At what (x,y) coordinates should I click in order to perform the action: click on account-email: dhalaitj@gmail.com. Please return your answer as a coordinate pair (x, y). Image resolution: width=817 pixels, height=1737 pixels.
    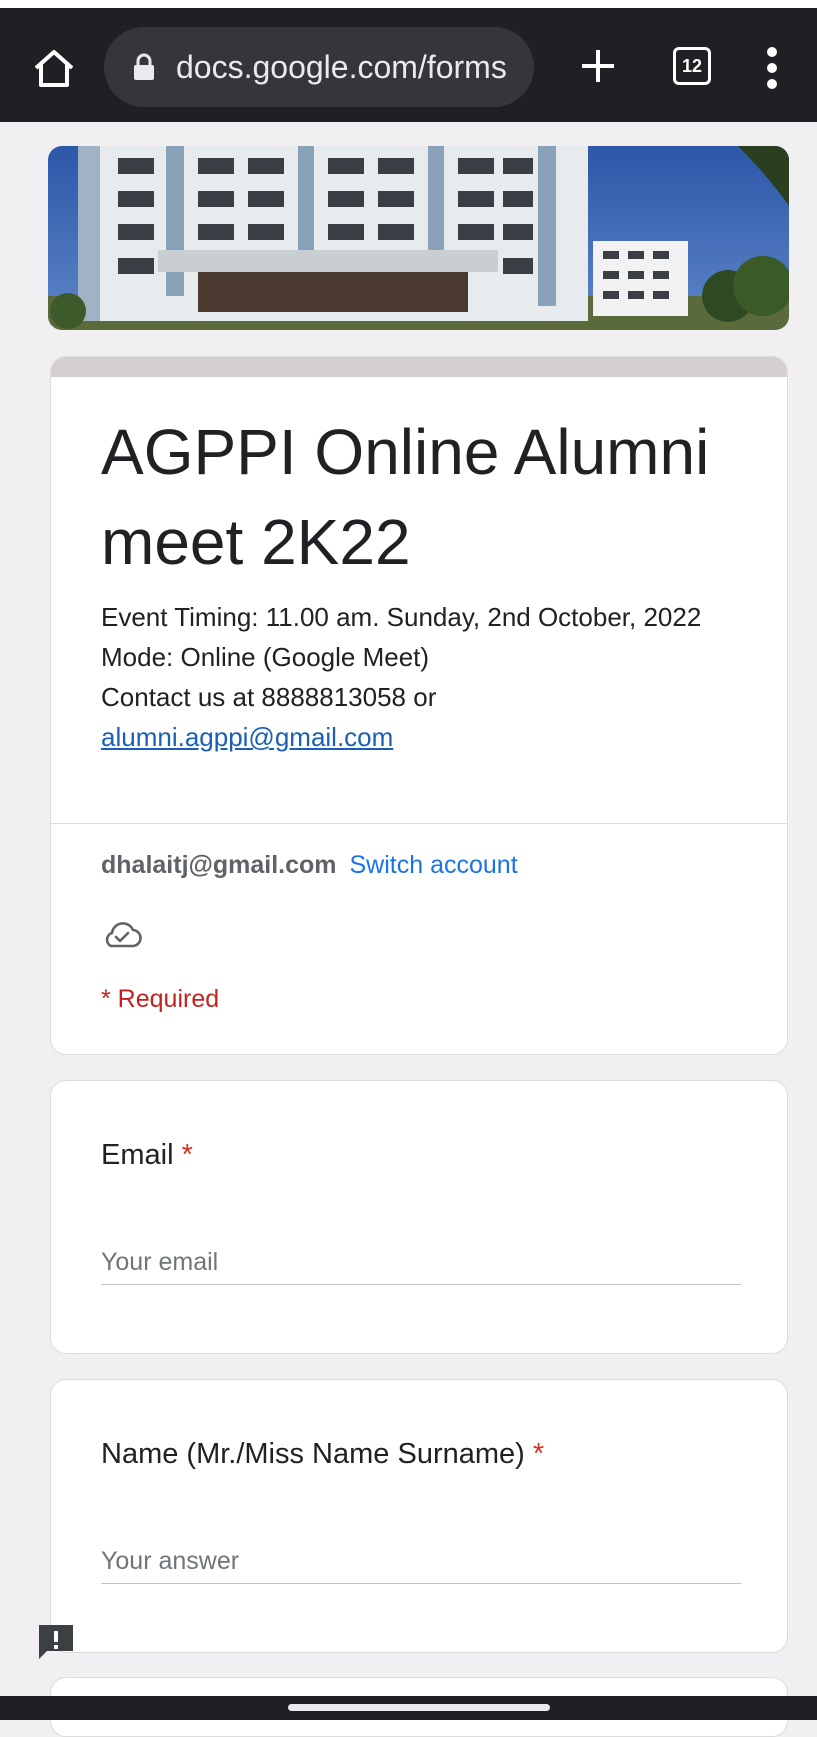
    Looking at the image, I should click on (219, 865).